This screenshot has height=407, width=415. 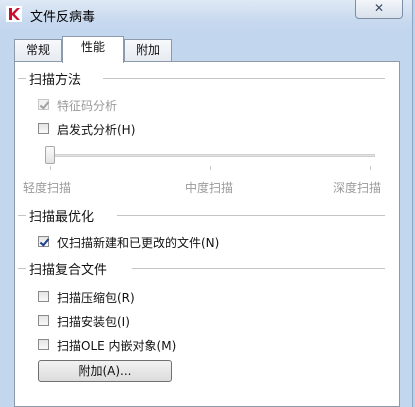 What do you see at coordinates (148, 50) in the screenshot?
I see `tab-additional: 附加` at bounding box center [148, 50].